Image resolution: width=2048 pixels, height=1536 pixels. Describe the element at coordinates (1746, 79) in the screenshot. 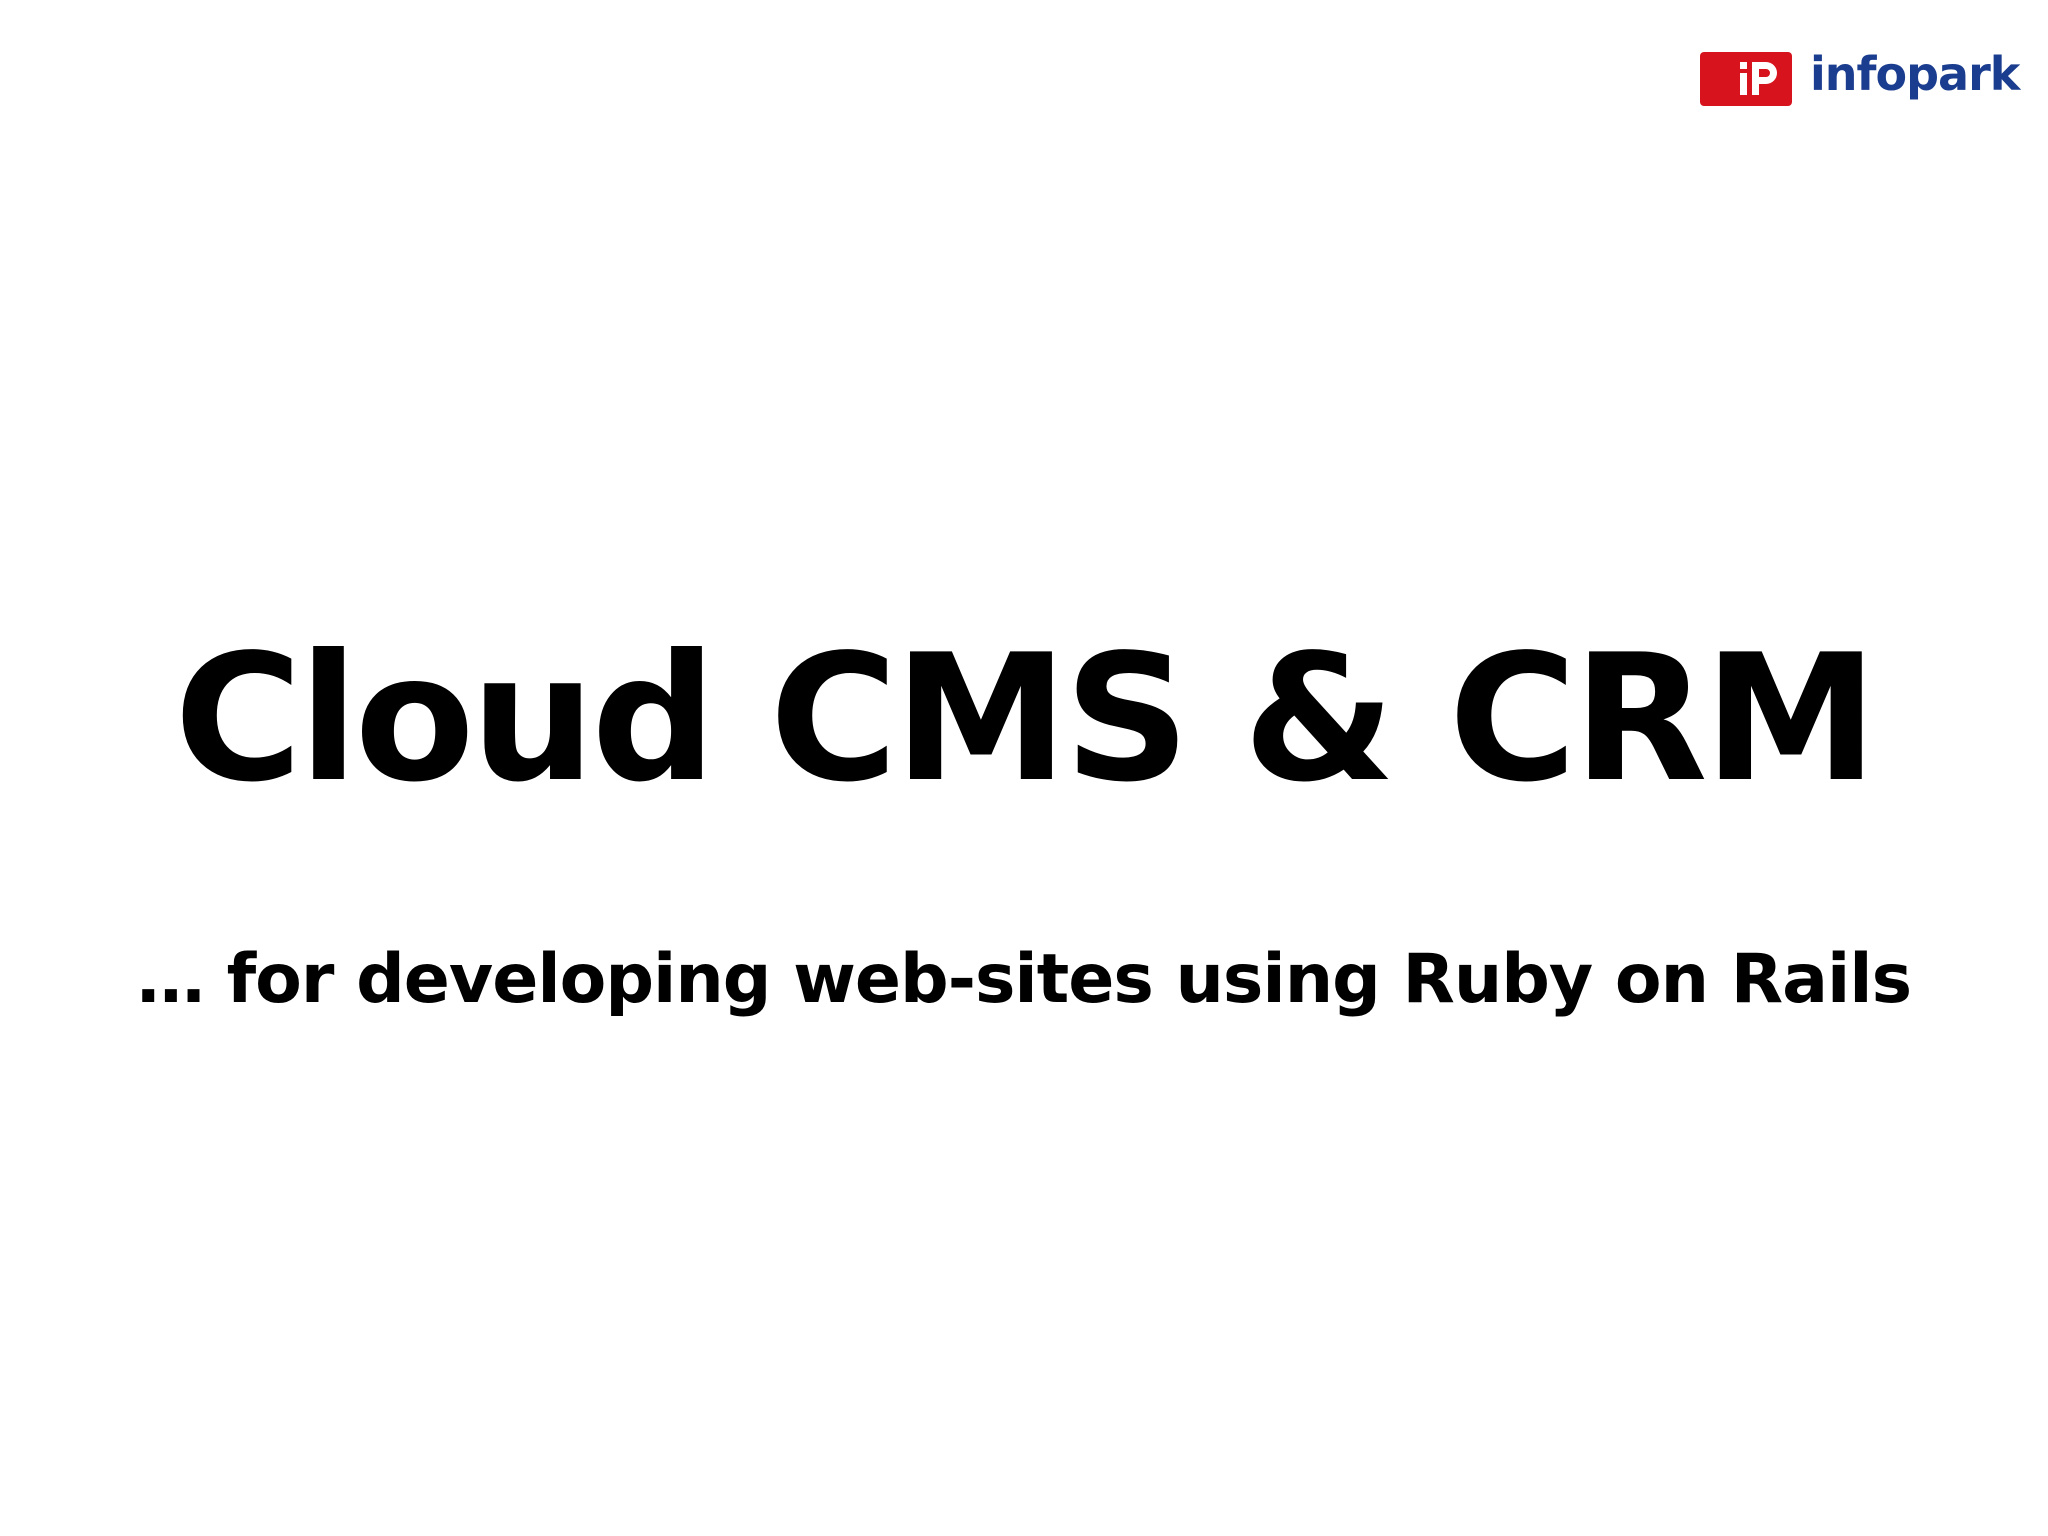

I see `infopark-logo-icon` at that location.